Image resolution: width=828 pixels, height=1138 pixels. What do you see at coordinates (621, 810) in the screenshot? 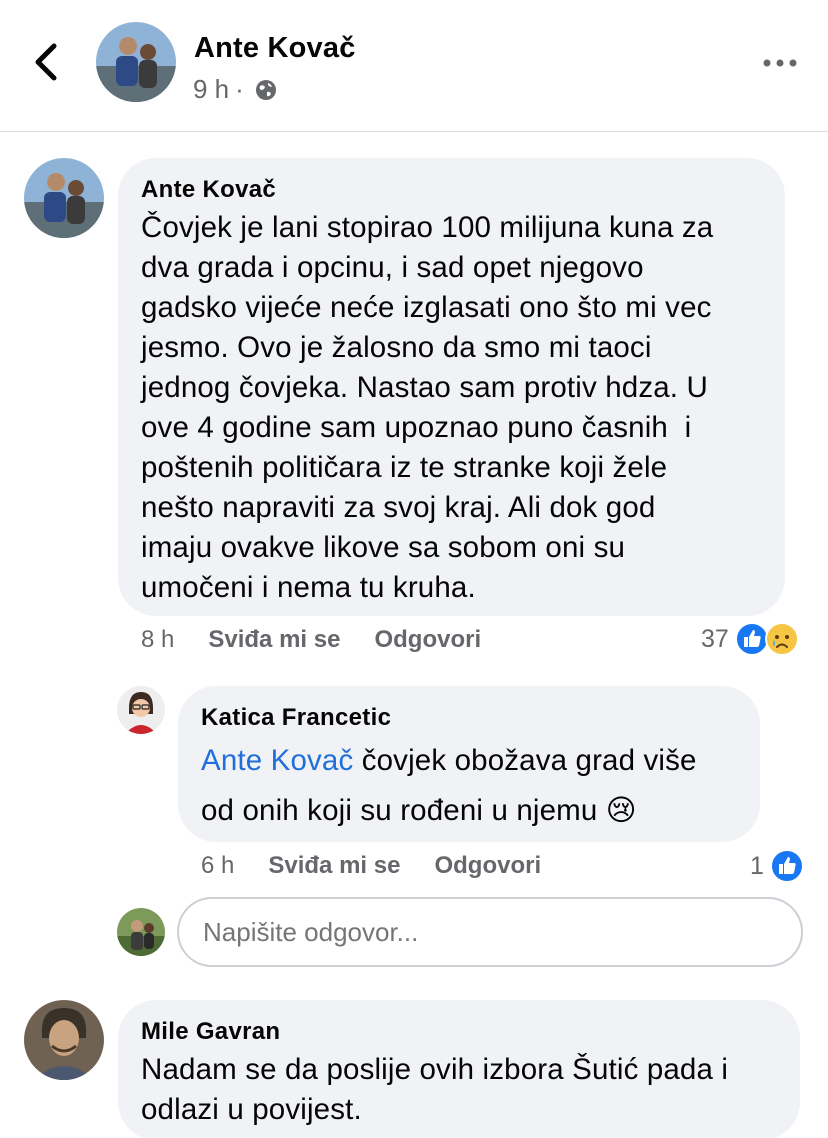
I see `crying-emoji: 😢` at bounding box center [621, 810].